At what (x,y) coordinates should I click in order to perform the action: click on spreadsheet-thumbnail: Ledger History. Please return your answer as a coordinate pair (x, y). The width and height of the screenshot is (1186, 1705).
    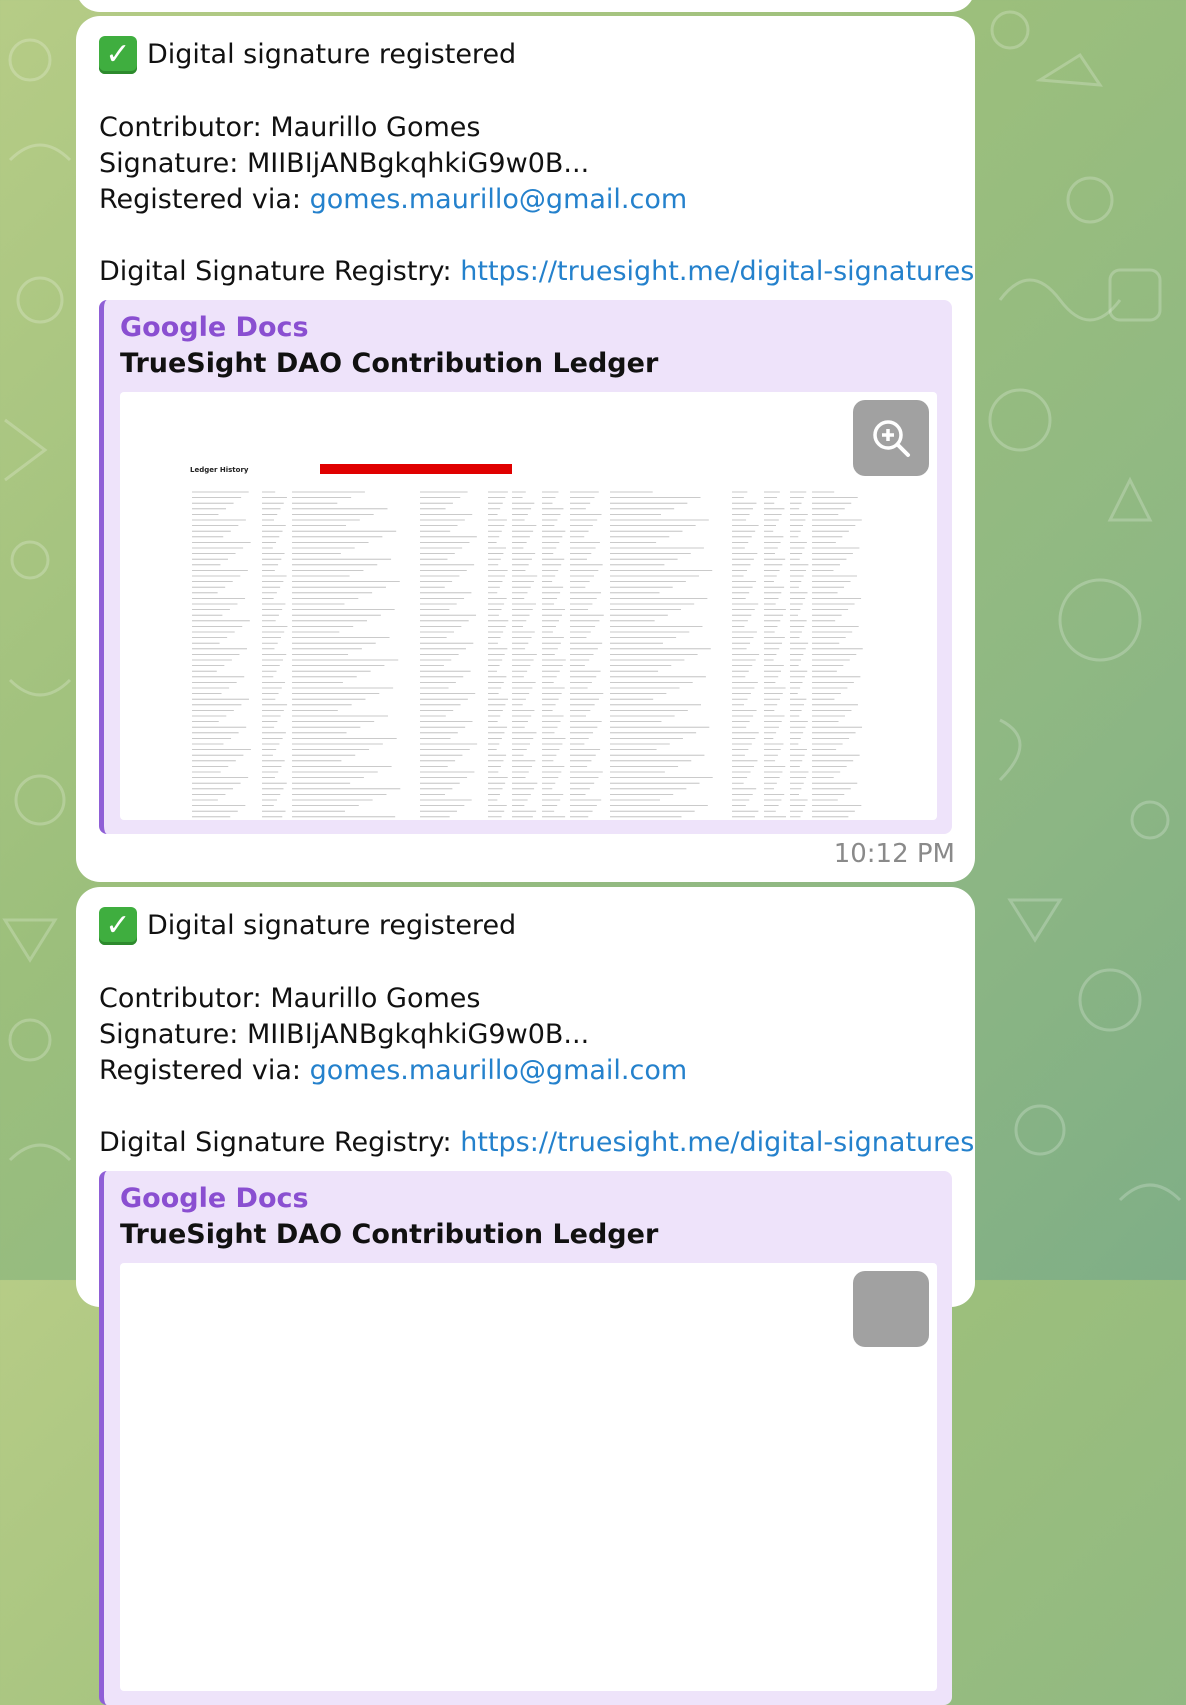
    Looking at the image, I should click on (526, 641).